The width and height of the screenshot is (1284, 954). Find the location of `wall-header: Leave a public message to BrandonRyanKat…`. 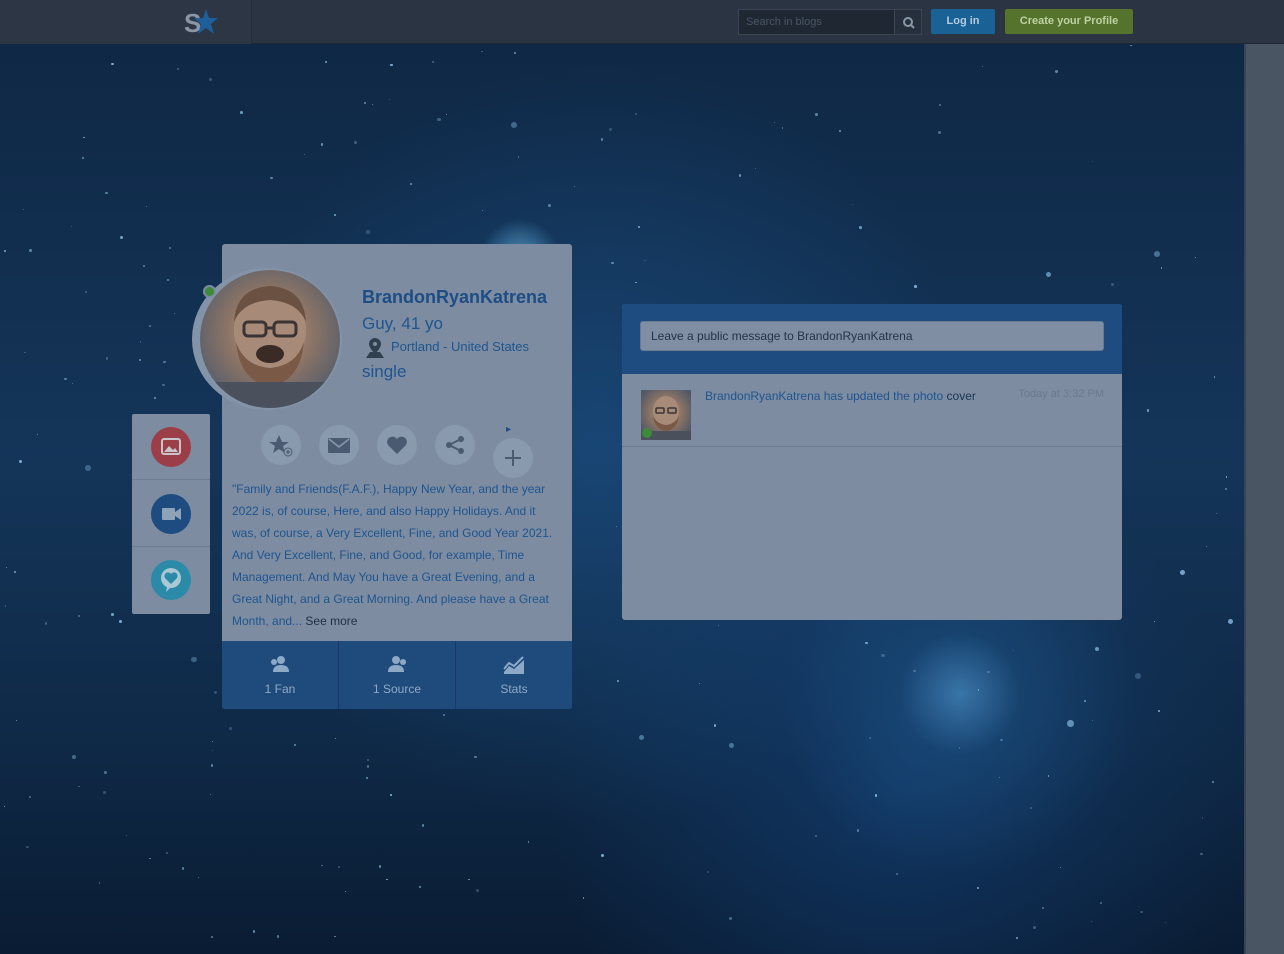

wall-header: Leave a public message to BrandonRyanKat… is located at coordinates (872, 339).